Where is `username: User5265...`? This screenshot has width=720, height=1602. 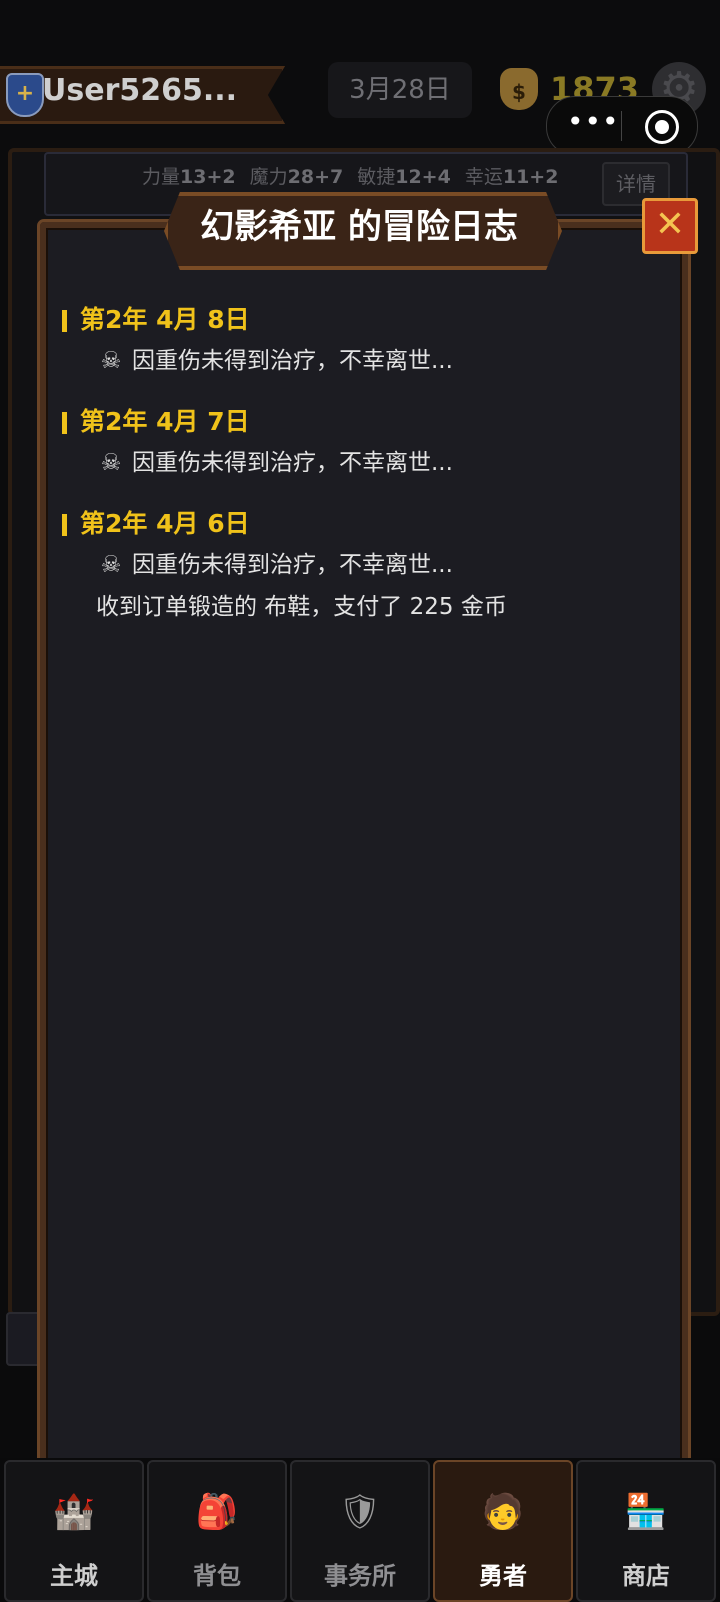 username: User5265... is located at coordinates (140, 90).